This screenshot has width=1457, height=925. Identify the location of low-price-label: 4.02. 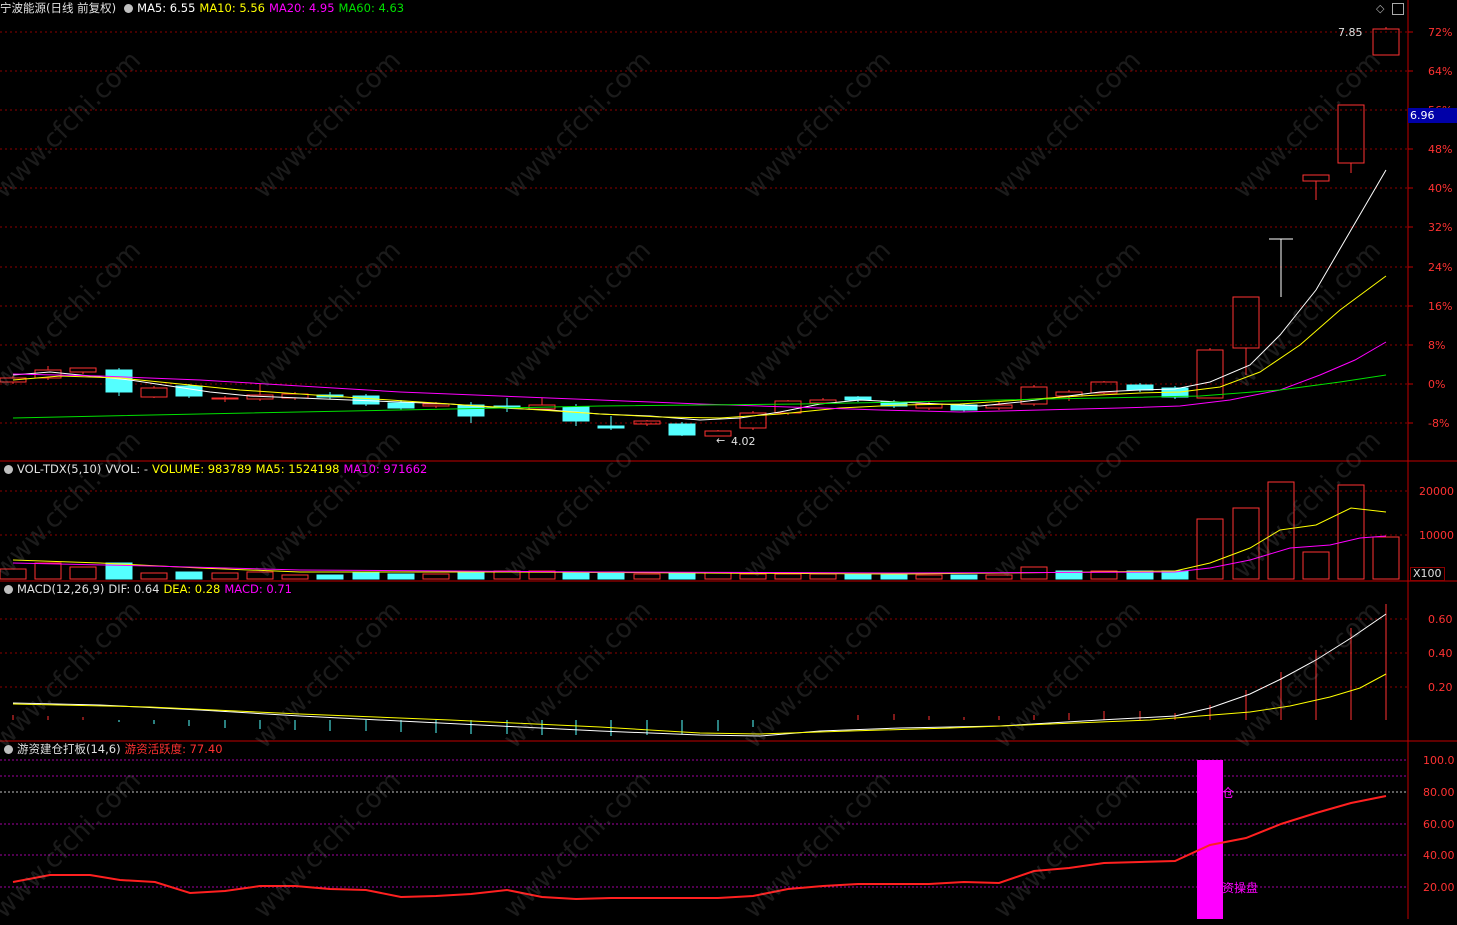
(743, 441).